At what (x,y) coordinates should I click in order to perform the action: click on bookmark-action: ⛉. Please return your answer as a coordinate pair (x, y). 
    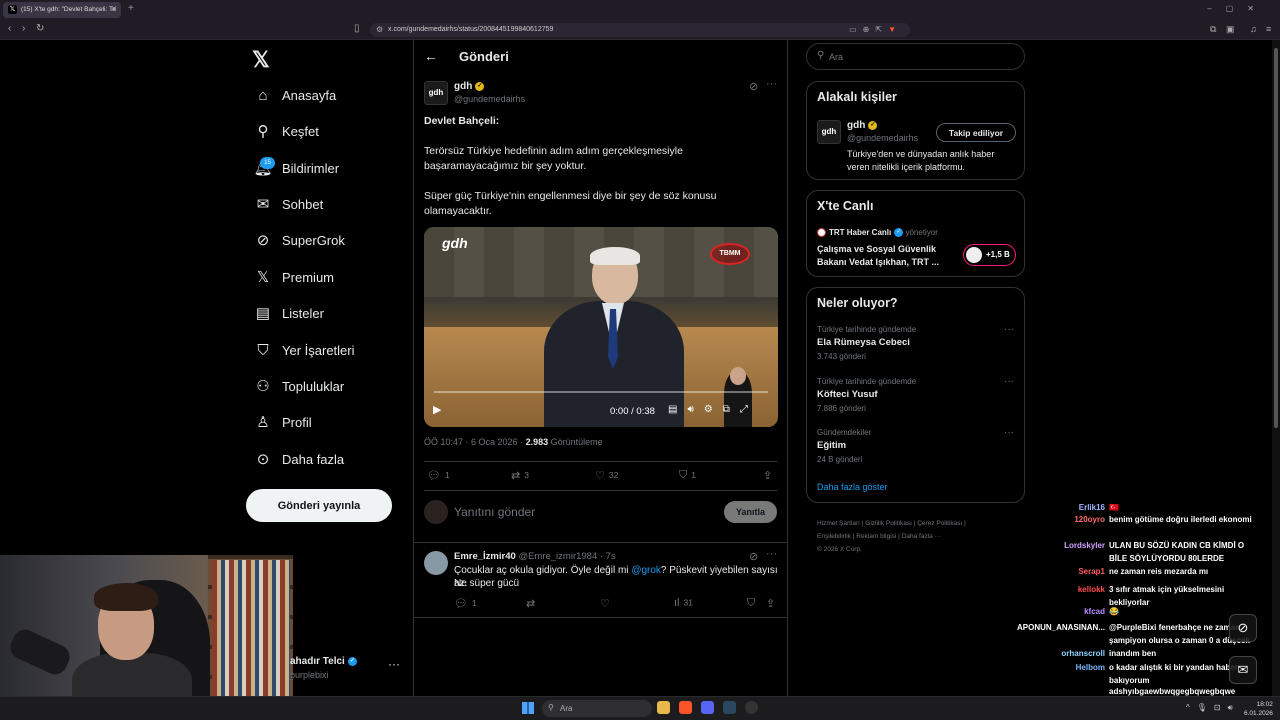
    Looking at the image, I should click on (753, 603).